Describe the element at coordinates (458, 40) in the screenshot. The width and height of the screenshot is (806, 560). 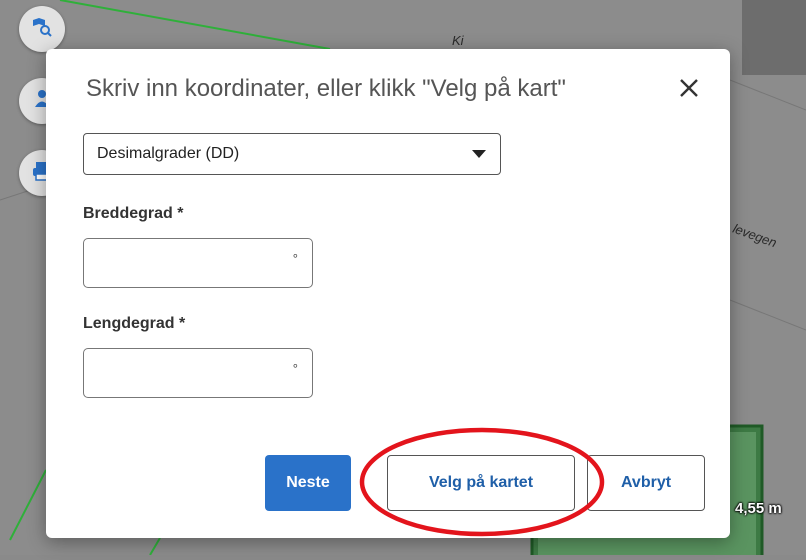
I see `map-road-label: Ki` at that location.